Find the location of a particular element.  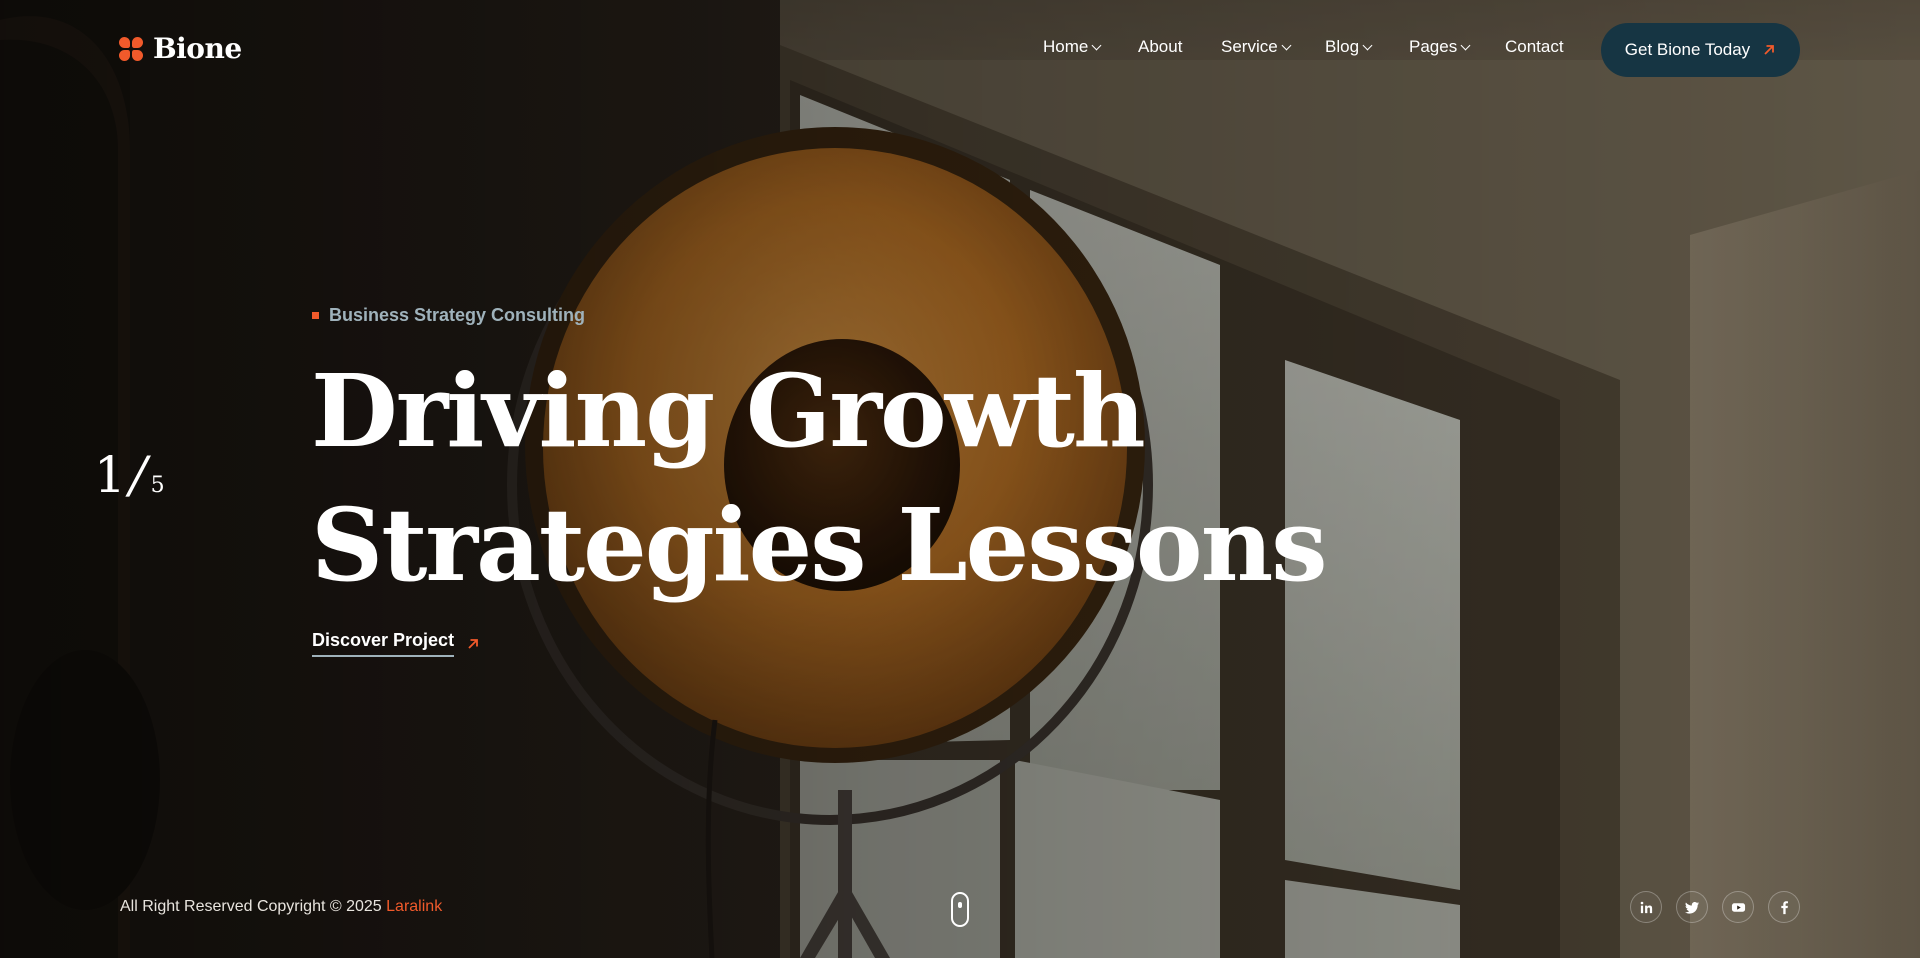

get-bione-today-button: Get Bione Today is located at coordinates (1700, 50).